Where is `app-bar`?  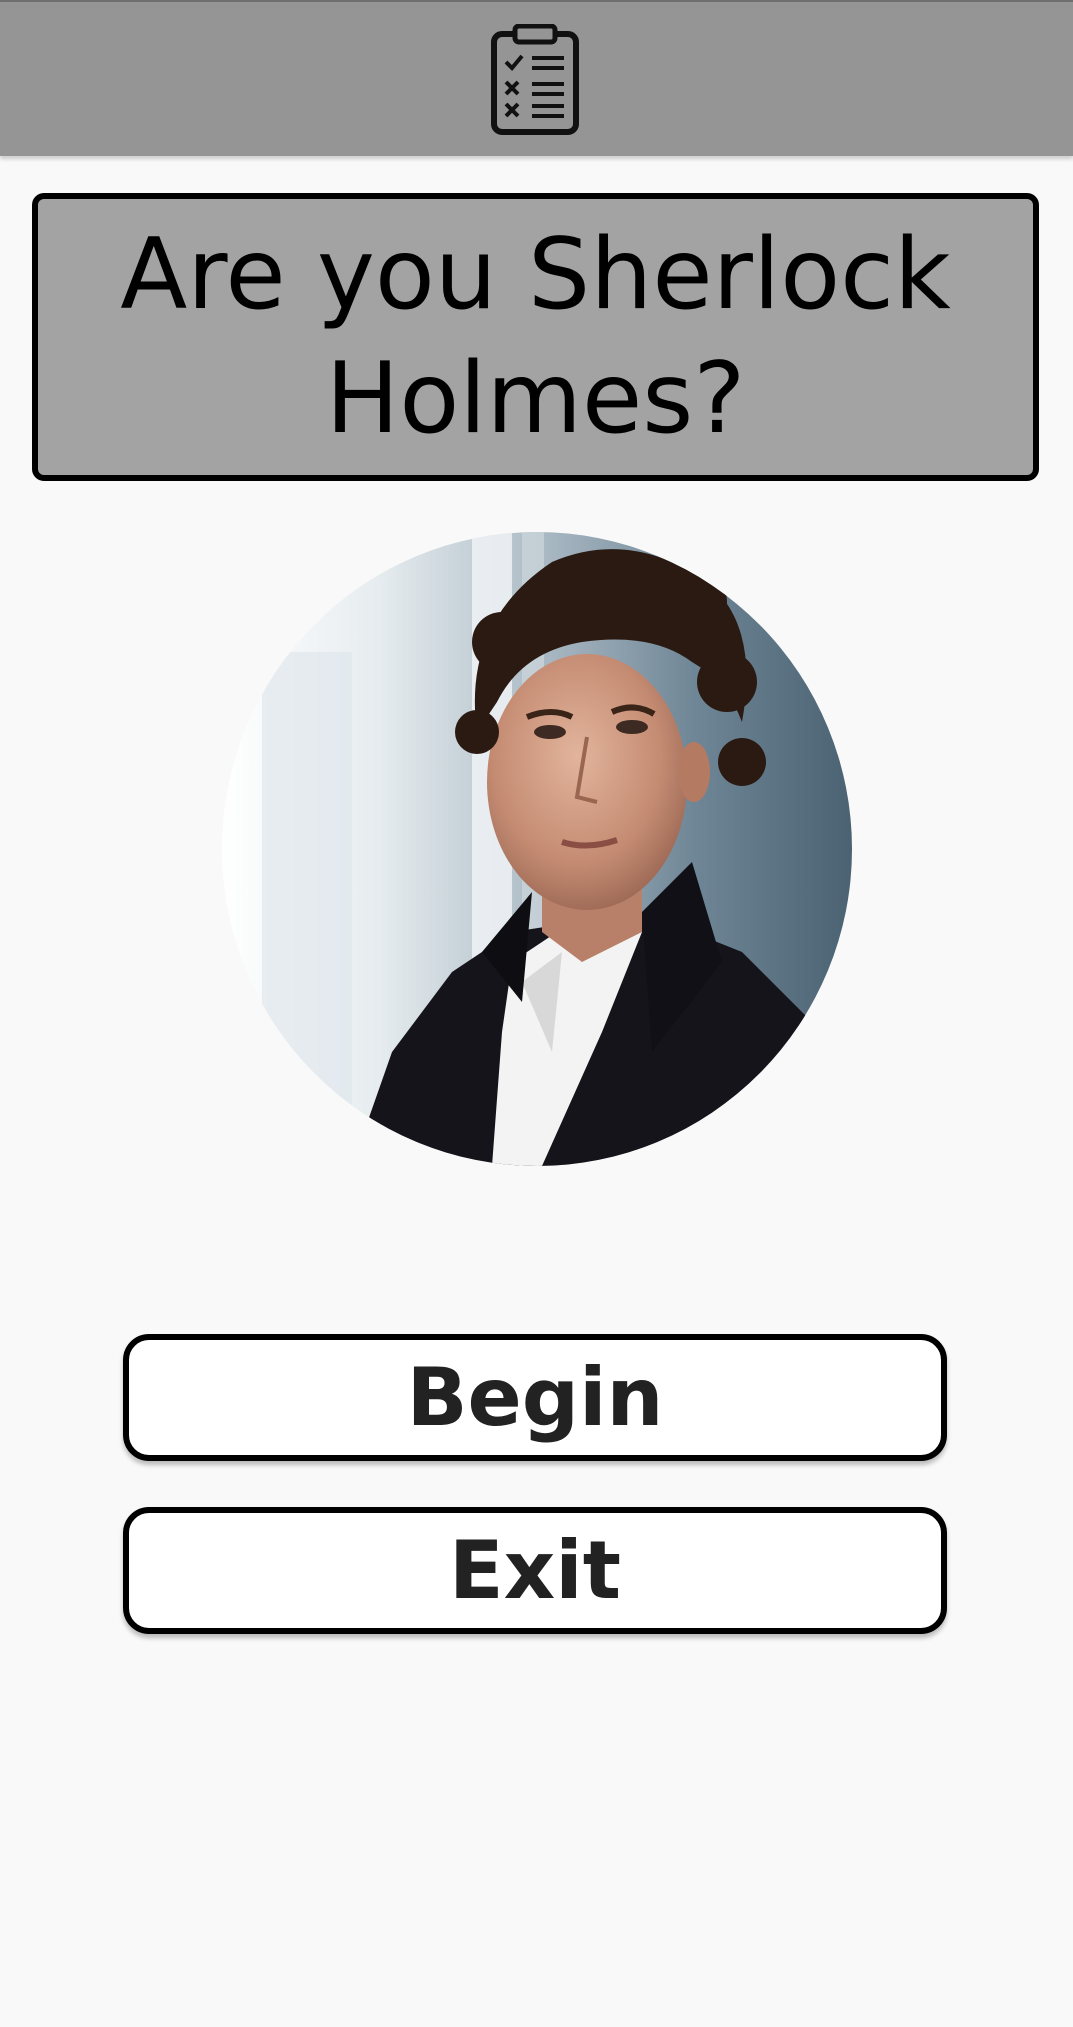 app-bar is located at coordinates (536, 78).